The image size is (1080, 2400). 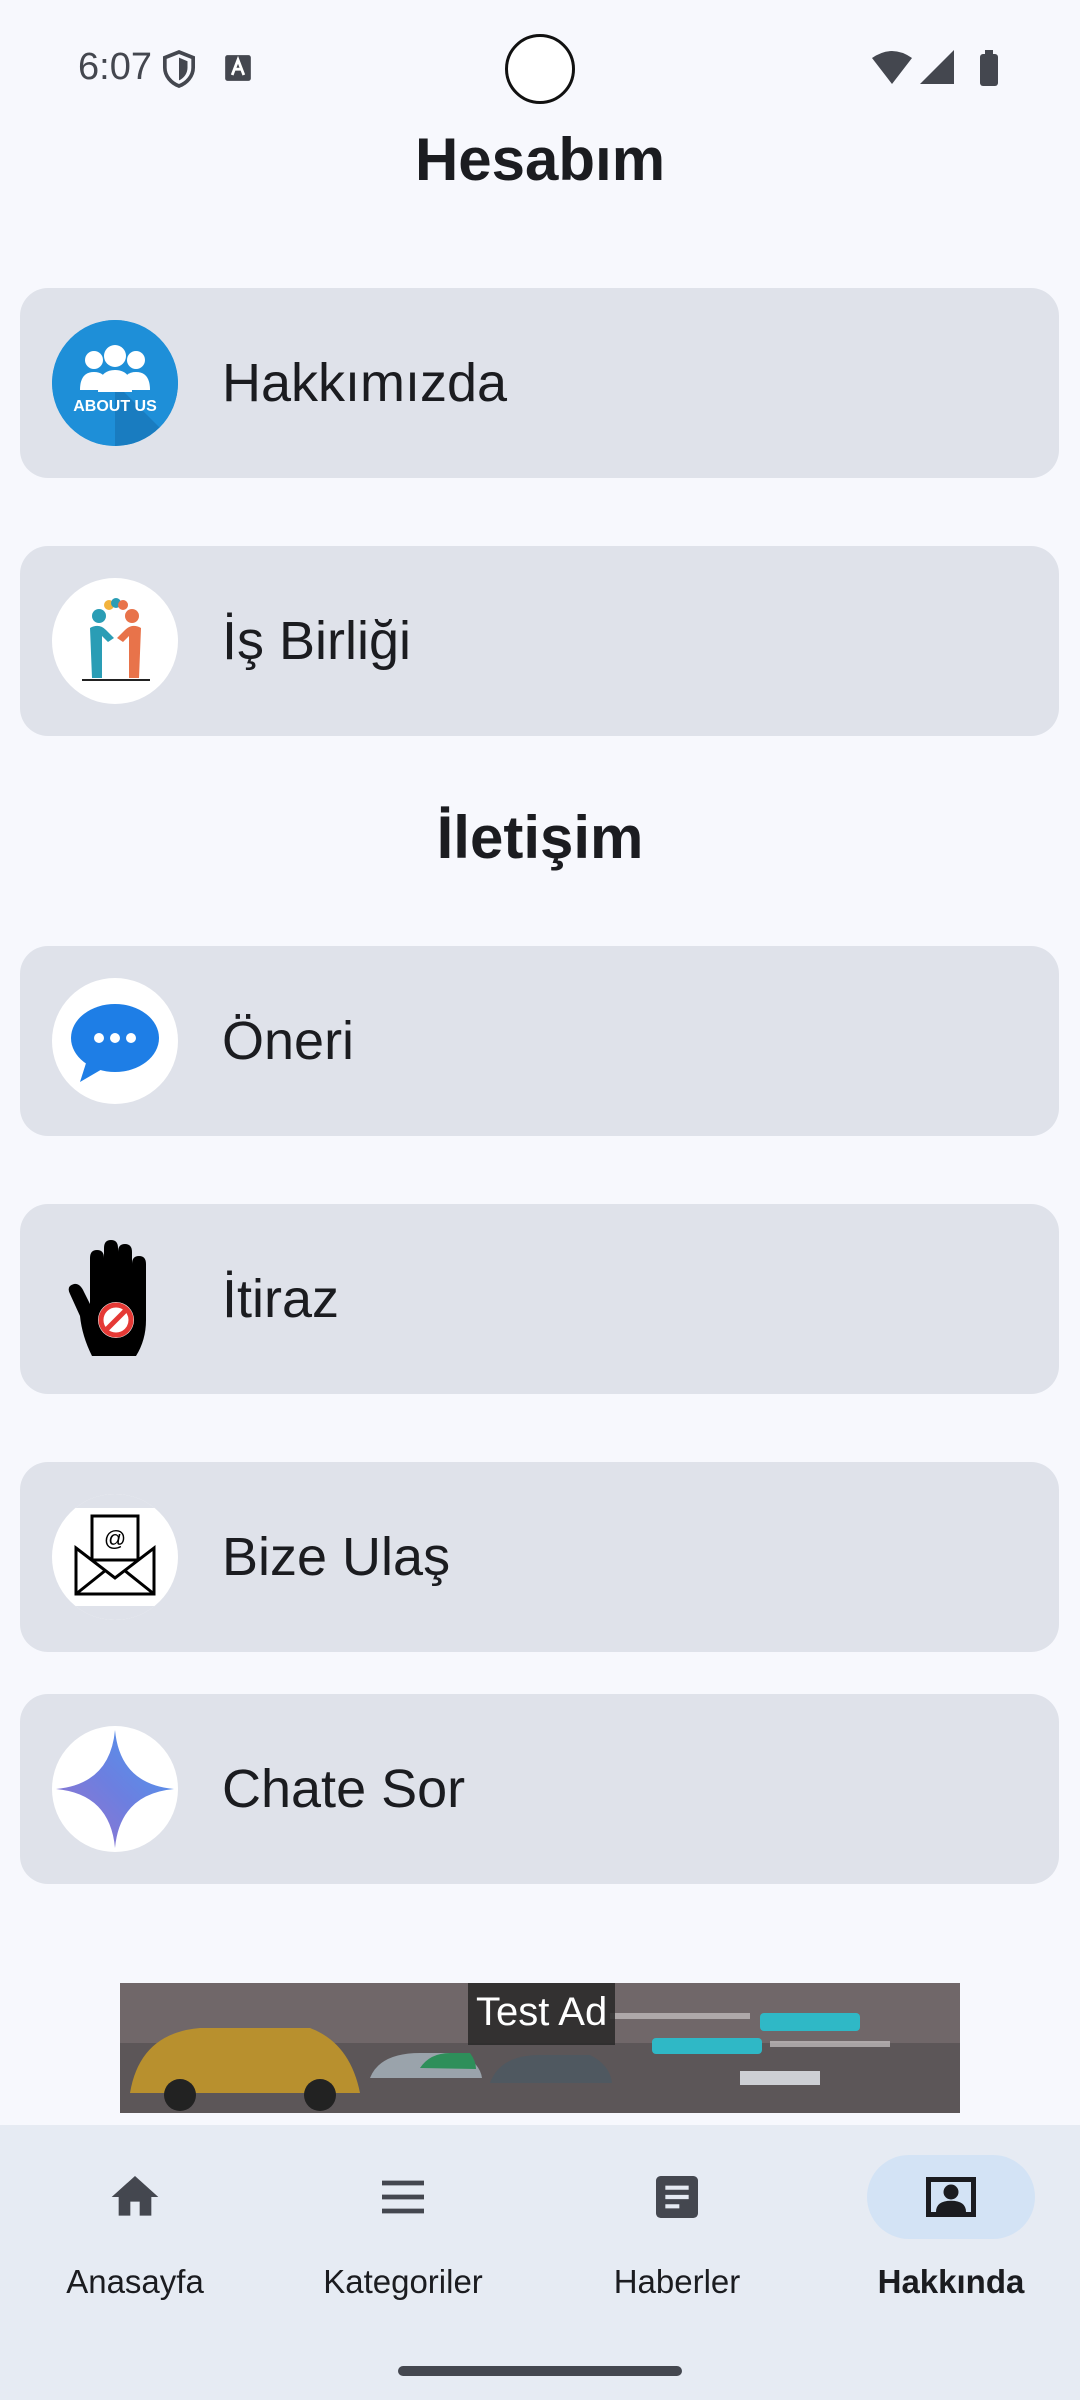 What do you see at coordinates (336, 1557) in the screenshot?
I see `contact-us-label: Bize Ulaş` at bounding box center [336, 1557].